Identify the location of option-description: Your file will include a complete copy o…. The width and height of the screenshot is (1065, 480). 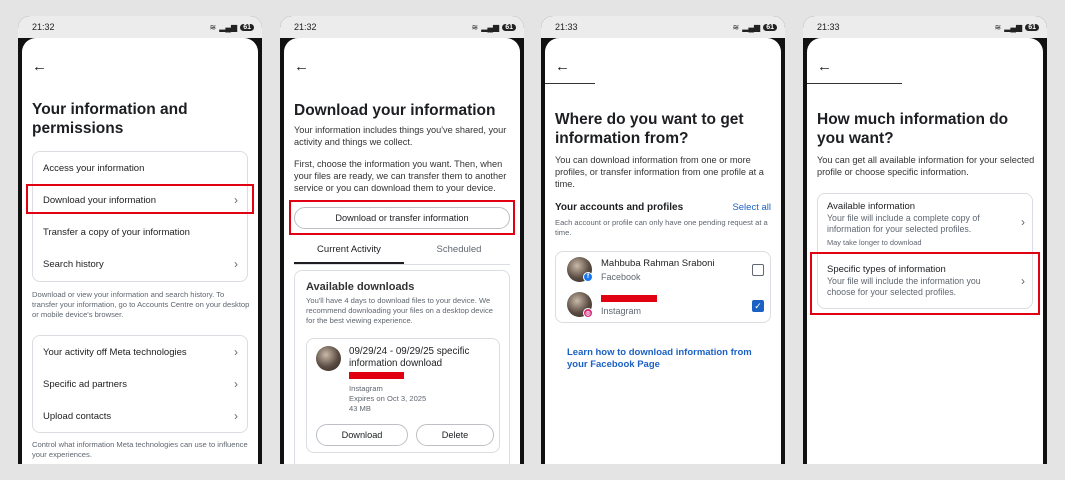
(903, 223).